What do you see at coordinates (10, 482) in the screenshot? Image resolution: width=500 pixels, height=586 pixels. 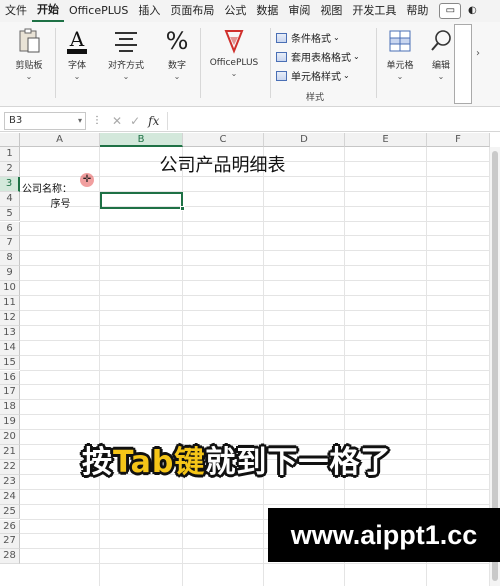 I see `row-header-23: 23` at bounding box center [10, 482].